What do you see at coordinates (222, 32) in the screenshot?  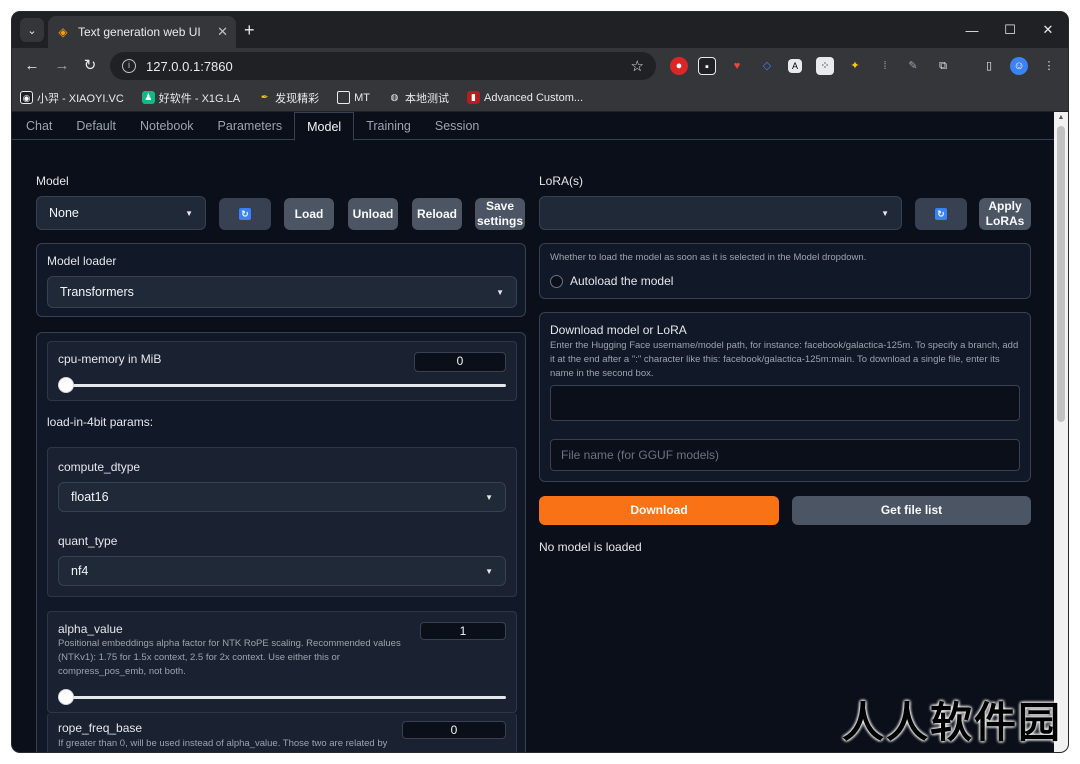 I see `tab-close-icon: ✕` at bounding box center [222, 32].